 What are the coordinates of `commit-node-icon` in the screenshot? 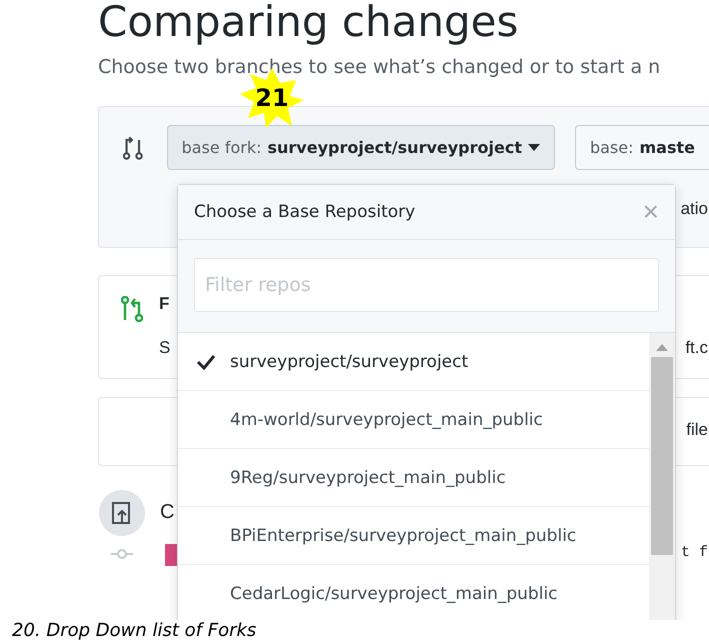 It's located at (122, 554).